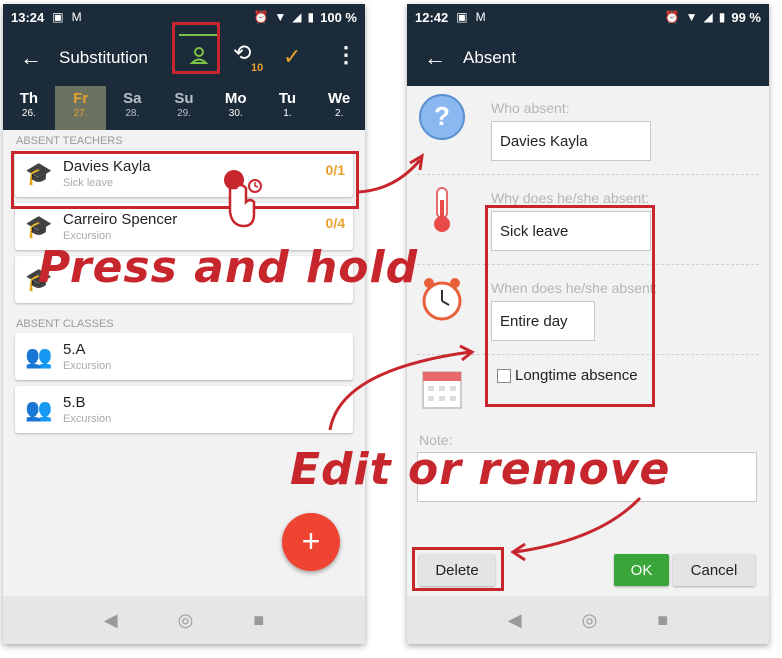 This screenshot has width=782, height=658. I want to click on arrow-to-delete, so click(578, 525).